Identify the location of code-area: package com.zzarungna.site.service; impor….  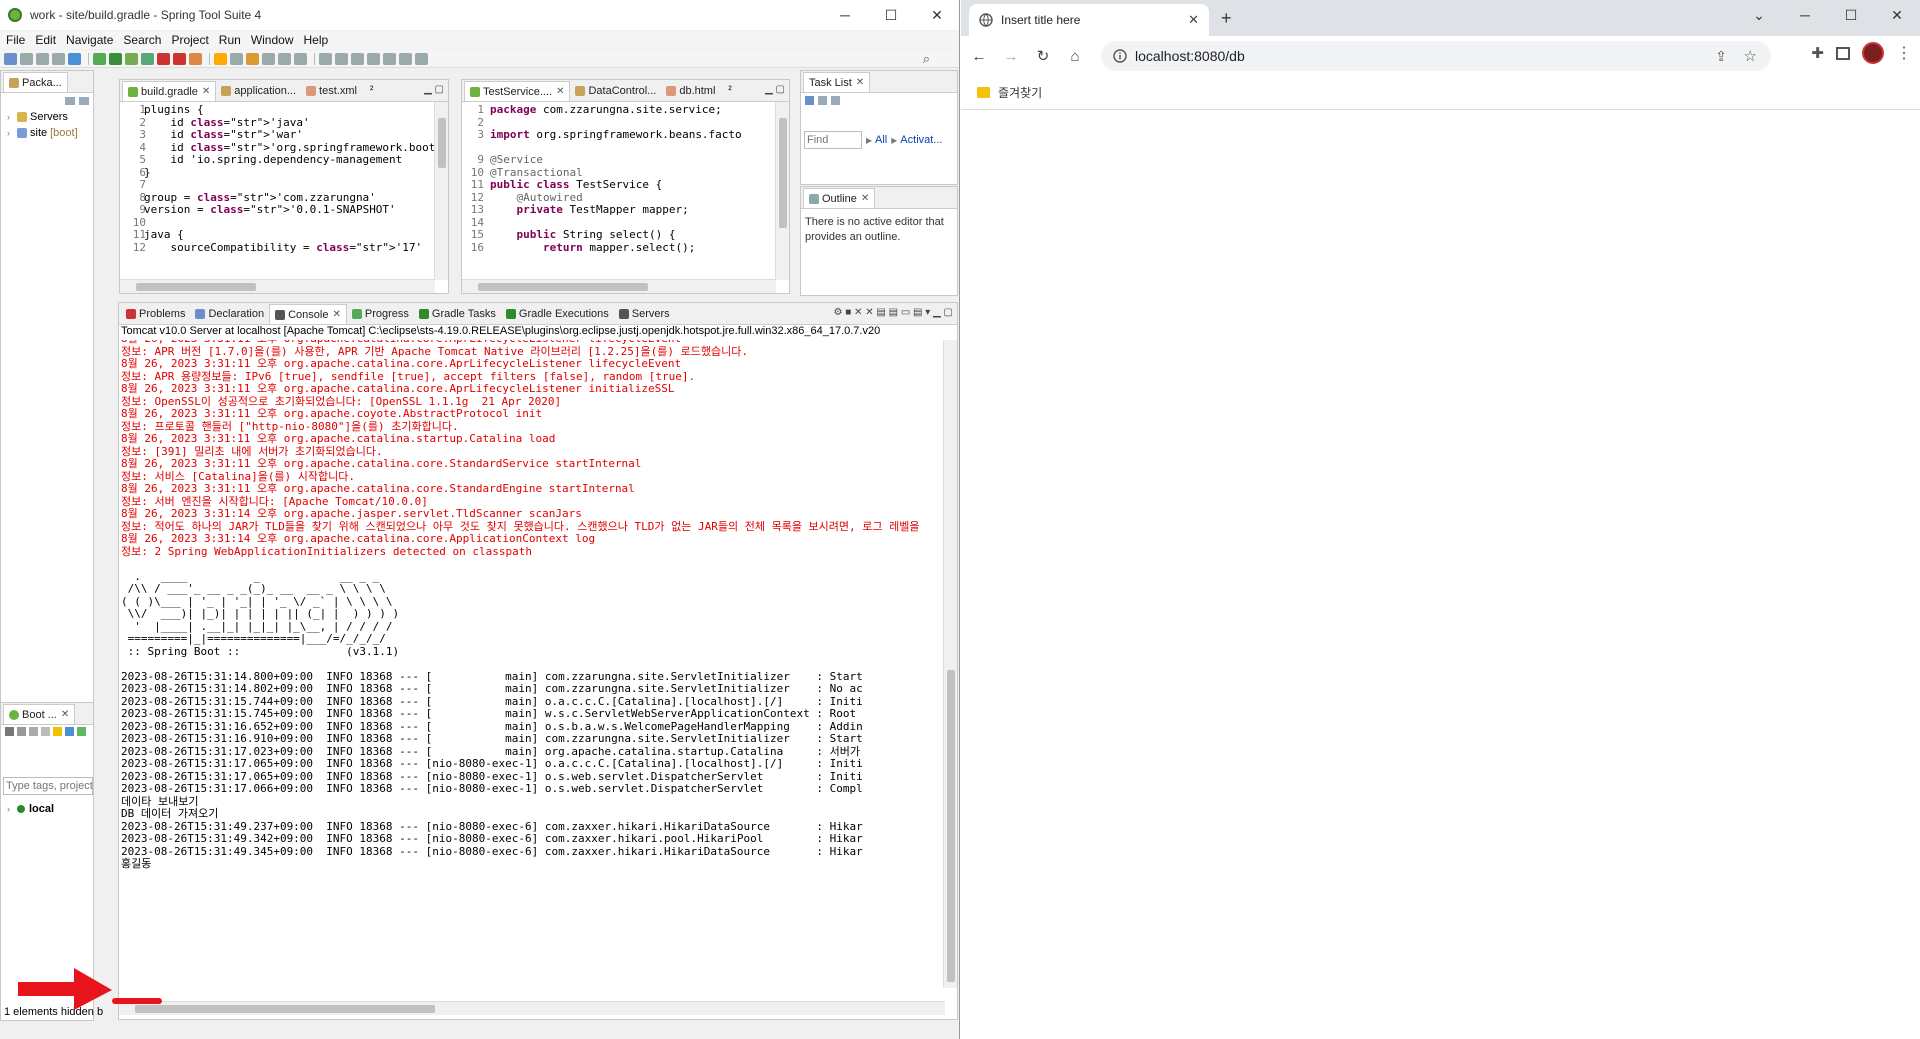
(616, 178).